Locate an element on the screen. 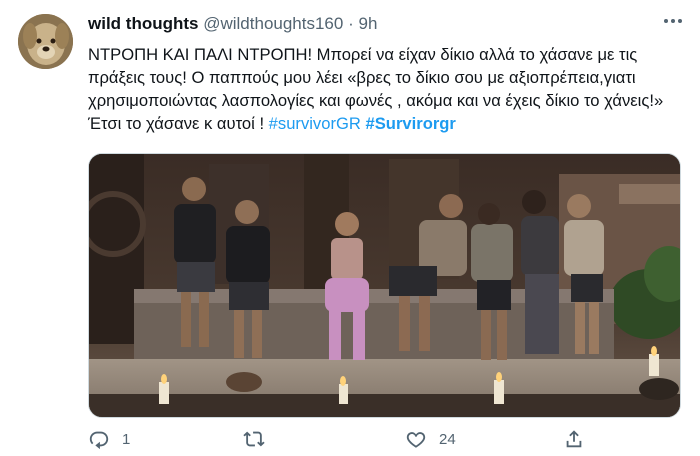  timestamp: 9h is located at coordinates (368, 23).